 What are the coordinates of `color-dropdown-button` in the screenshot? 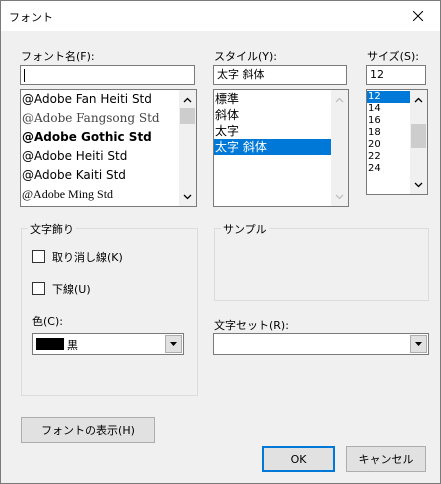 It's located at (173, 344).